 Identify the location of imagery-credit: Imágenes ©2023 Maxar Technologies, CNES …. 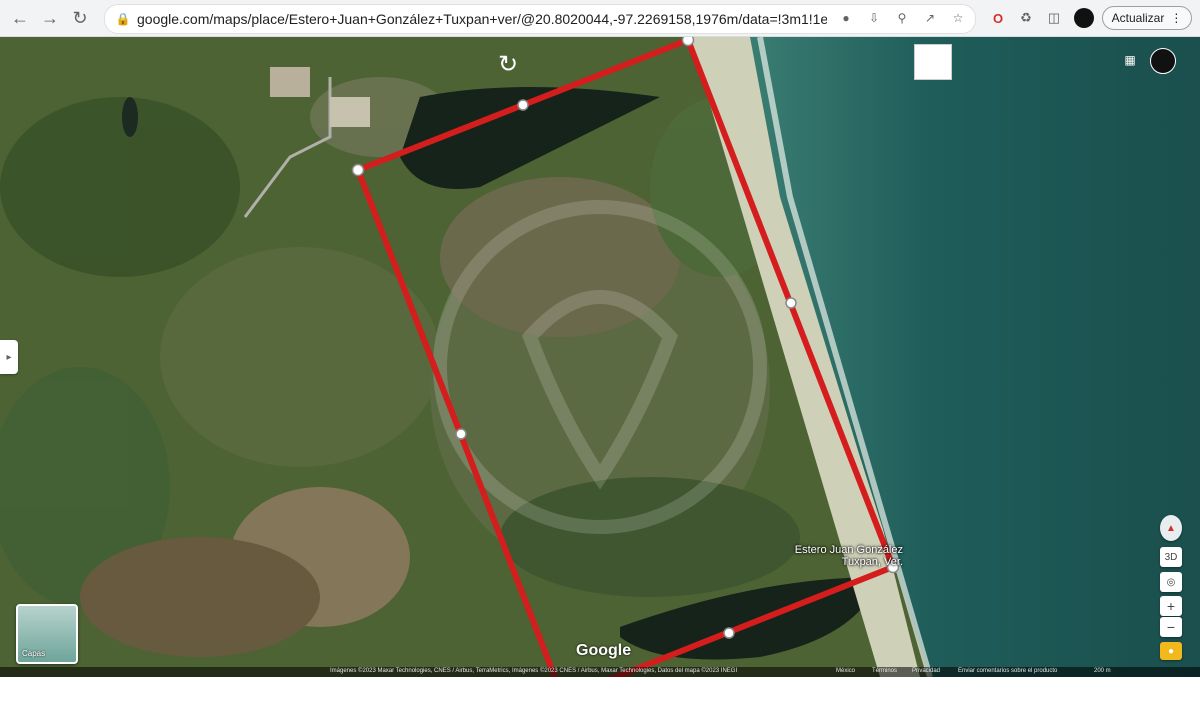
(534, 671).